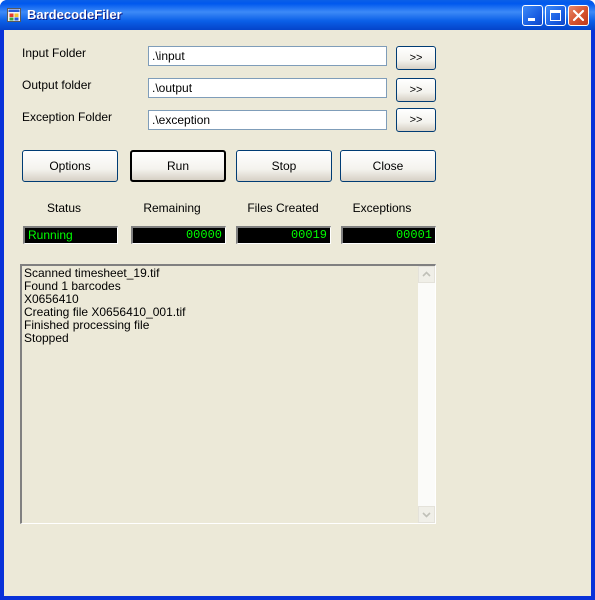  Describe the element at coordinates (267, 88) in the screenshot. I see `output-folder-field` at that location.